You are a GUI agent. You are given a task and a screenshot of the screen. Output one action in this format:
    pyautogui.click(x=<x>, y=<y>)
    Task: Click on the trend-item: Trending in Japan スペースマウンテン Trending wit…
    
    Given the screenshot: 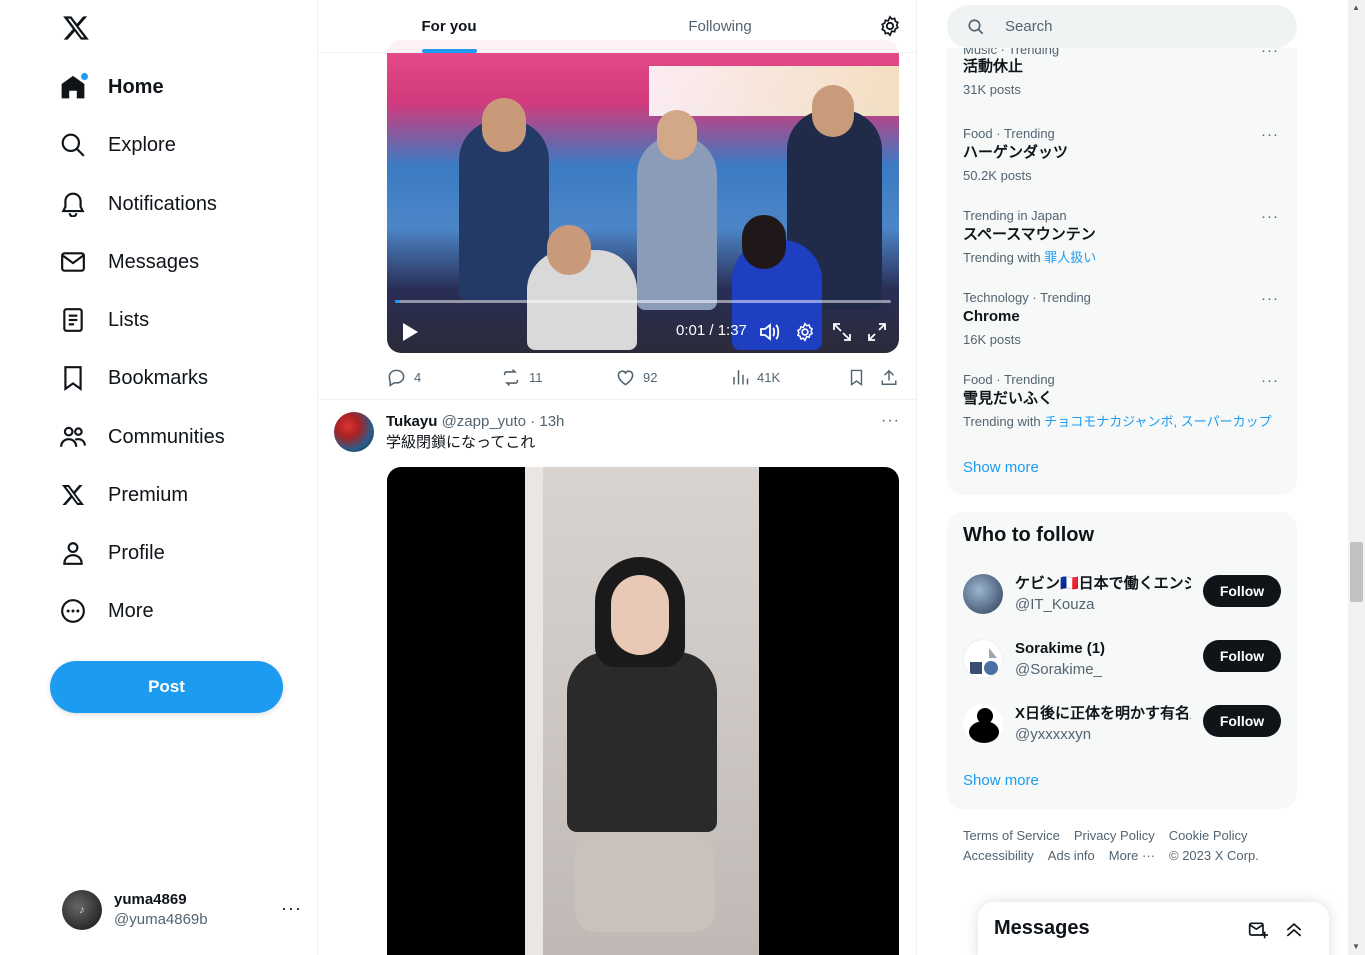 What is the action you would take?
    pyautogui.click(x=1122, y=249)
    